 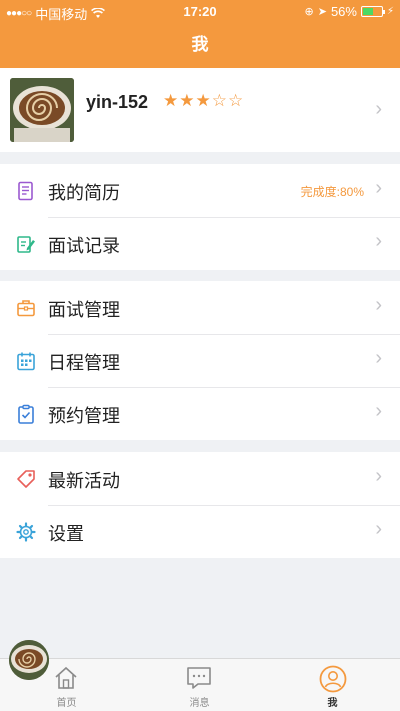 I want to click on group-misc: 最新活动 › 设置 ›, so click(x=200, y=505).